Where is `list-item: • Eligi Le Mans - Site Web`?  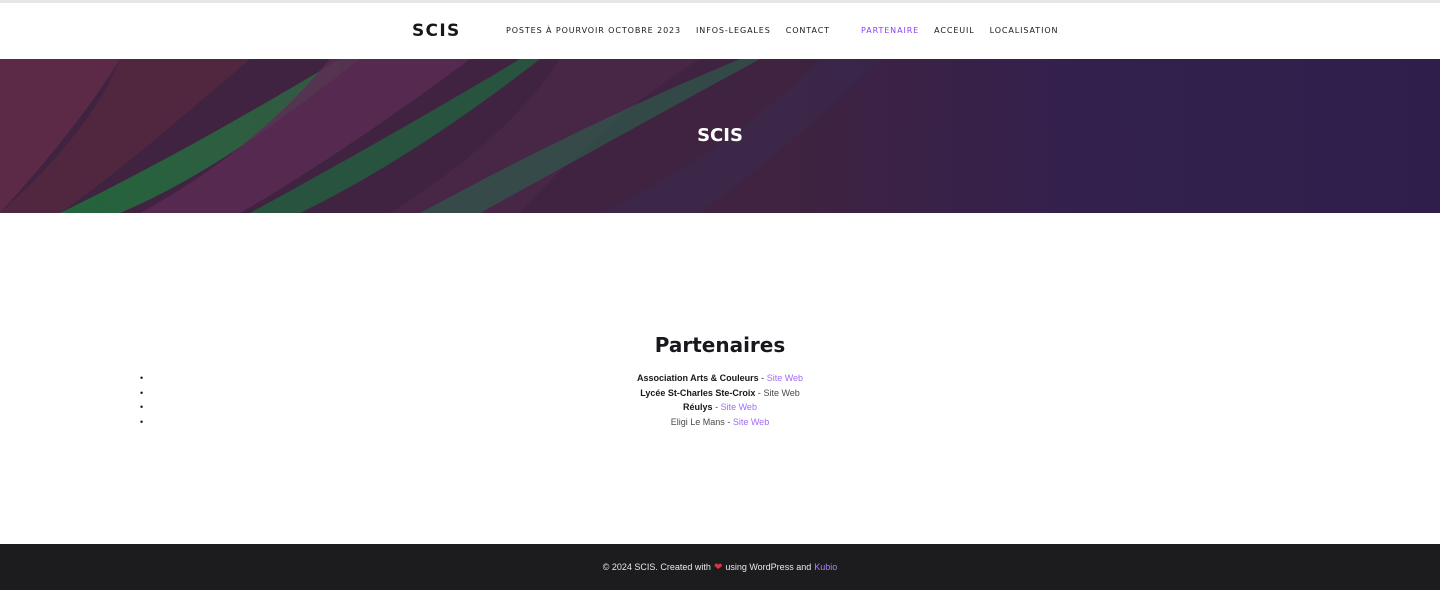 list-item: • Eligi Le Mans - Site Web is located at coordinates (720, 422).